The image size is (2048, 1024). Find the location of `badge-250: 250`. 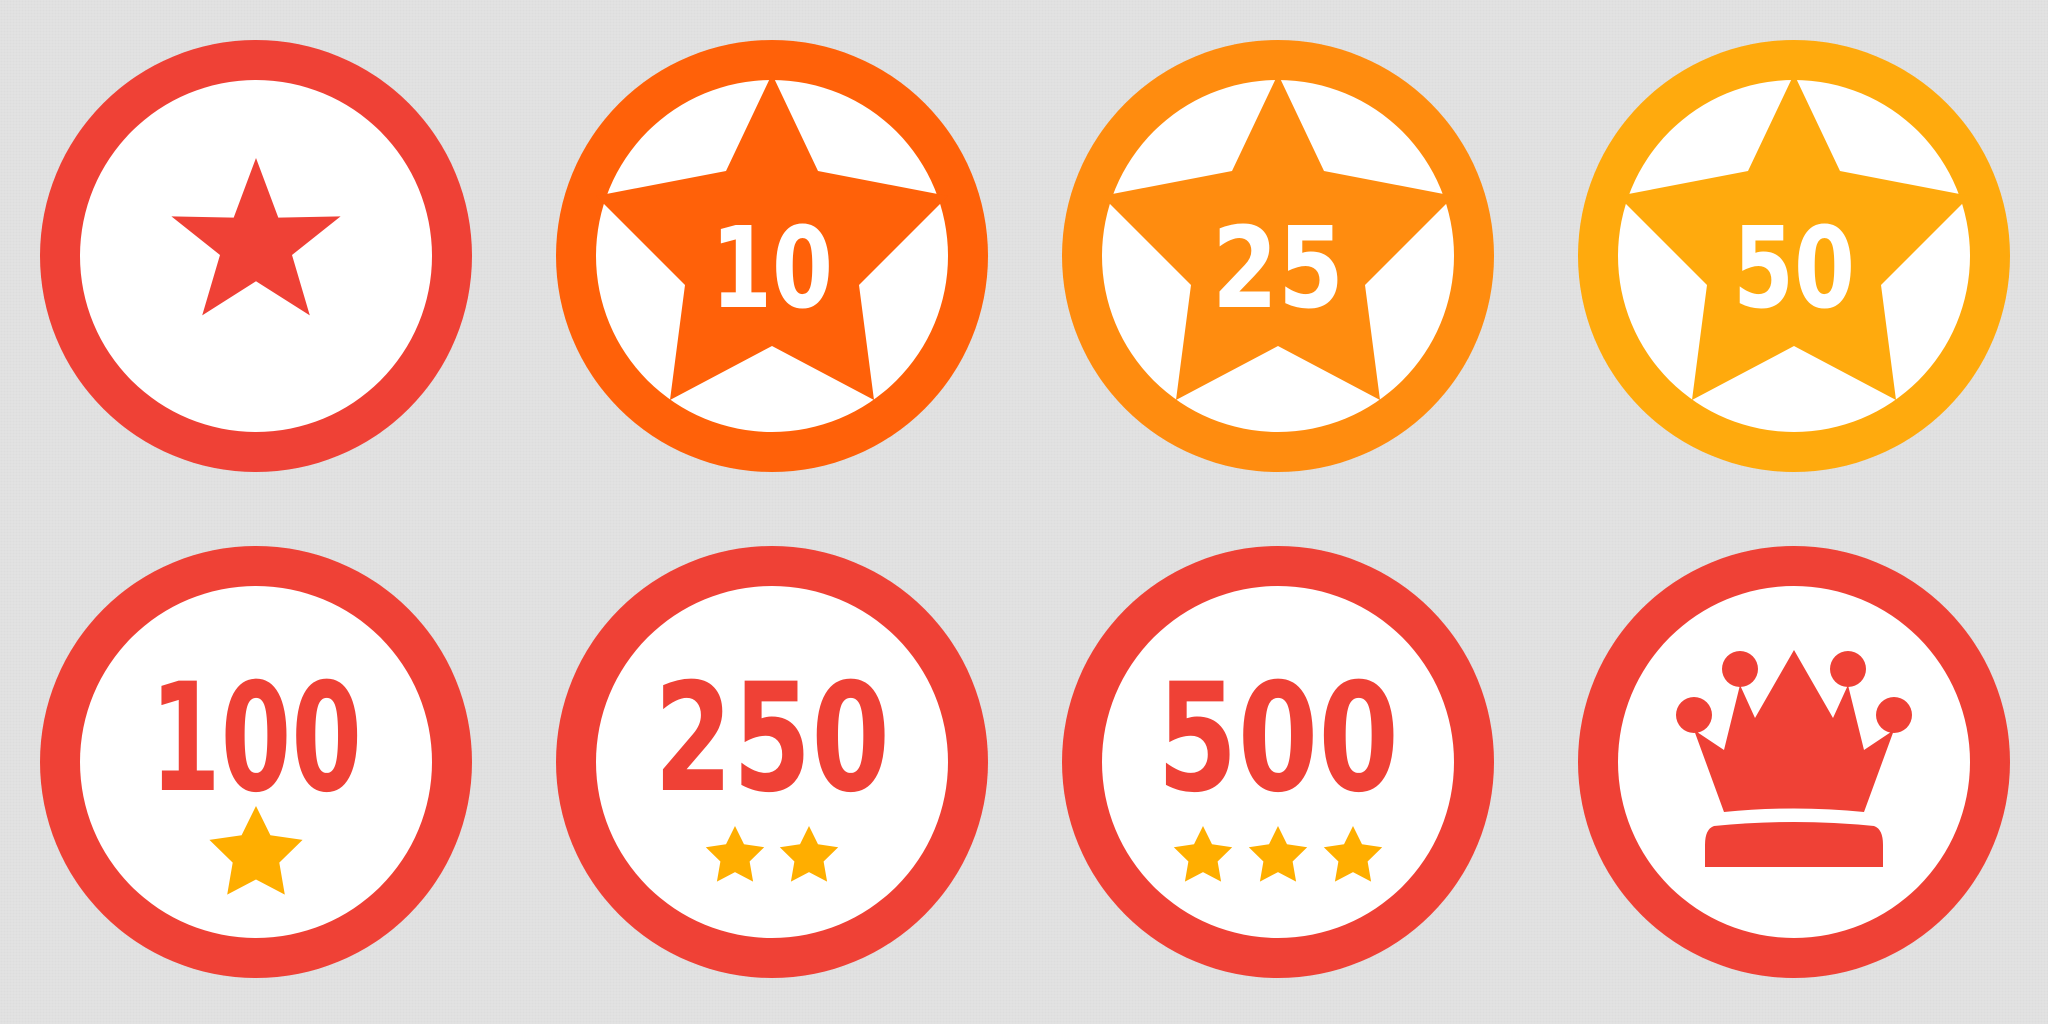

badge-250: 250 is located at coordinates (772, 762).